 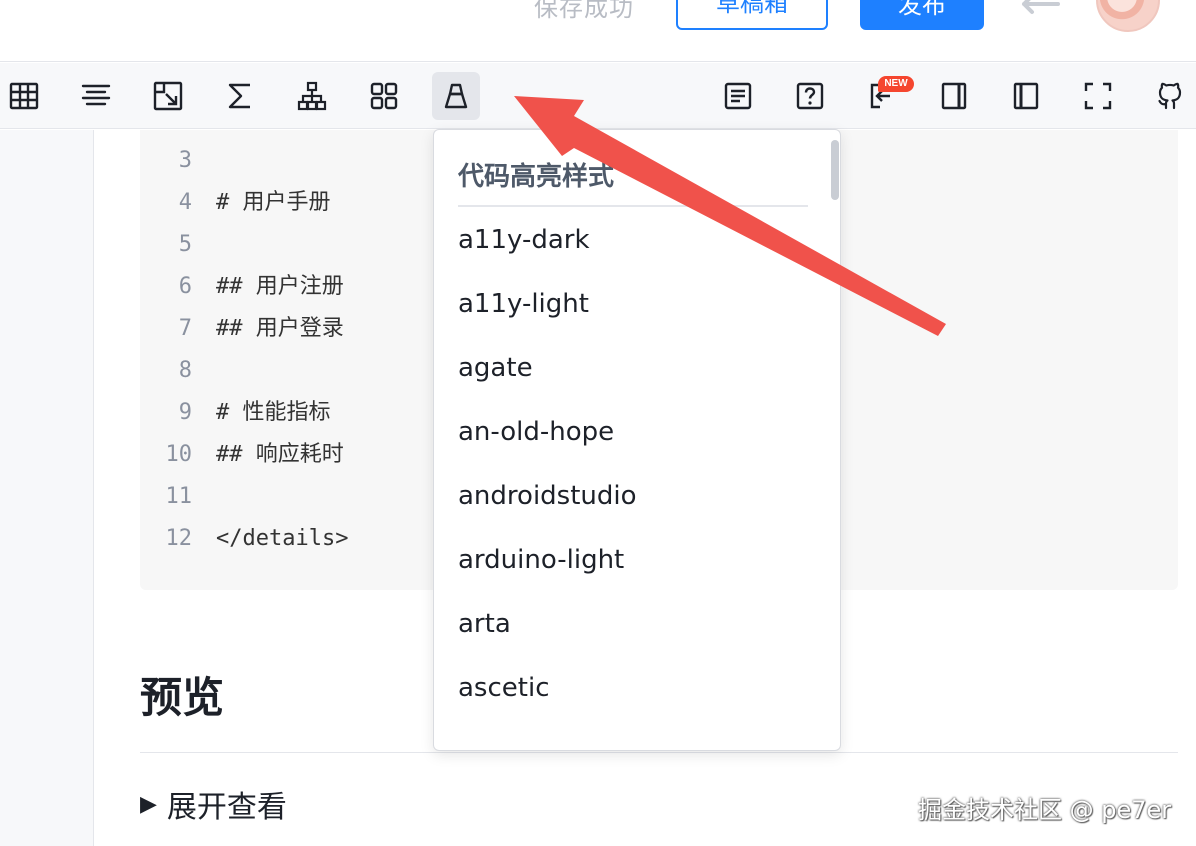 What do you see at coordinates (185, 286) in the screenshot?
I see `line-number: 6` at bounding box center [185, 286].